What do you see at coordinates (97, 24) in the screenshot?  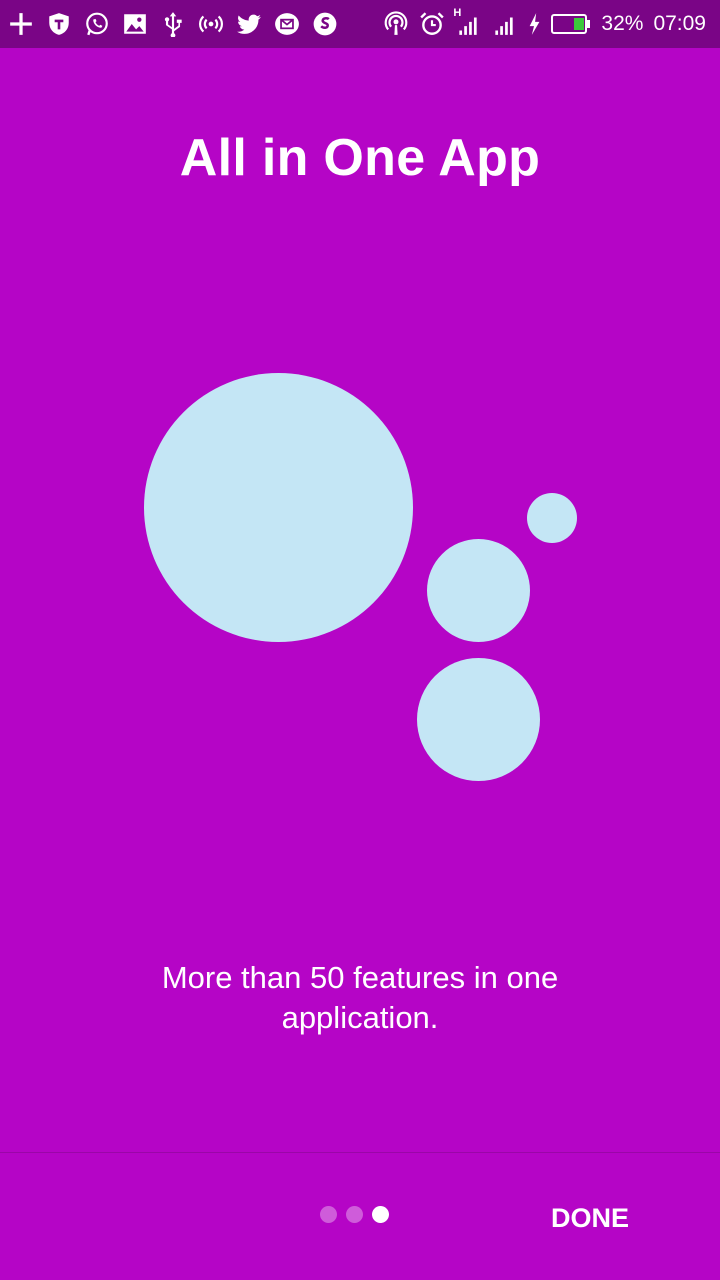 I see `whatsapp-icon` at bounding box center [97, 24].